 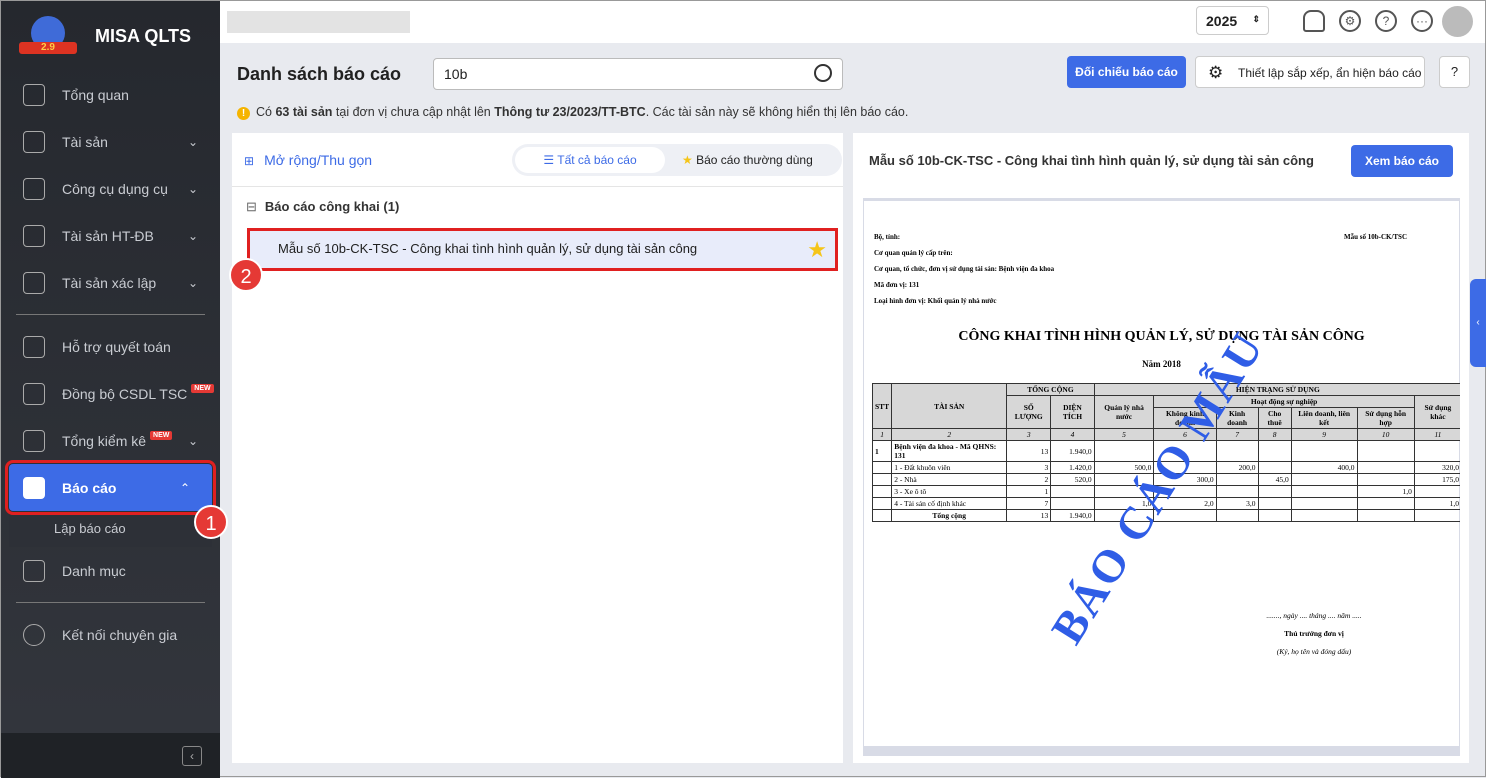 I want to click on road-icon, so click(x=34, y=235).